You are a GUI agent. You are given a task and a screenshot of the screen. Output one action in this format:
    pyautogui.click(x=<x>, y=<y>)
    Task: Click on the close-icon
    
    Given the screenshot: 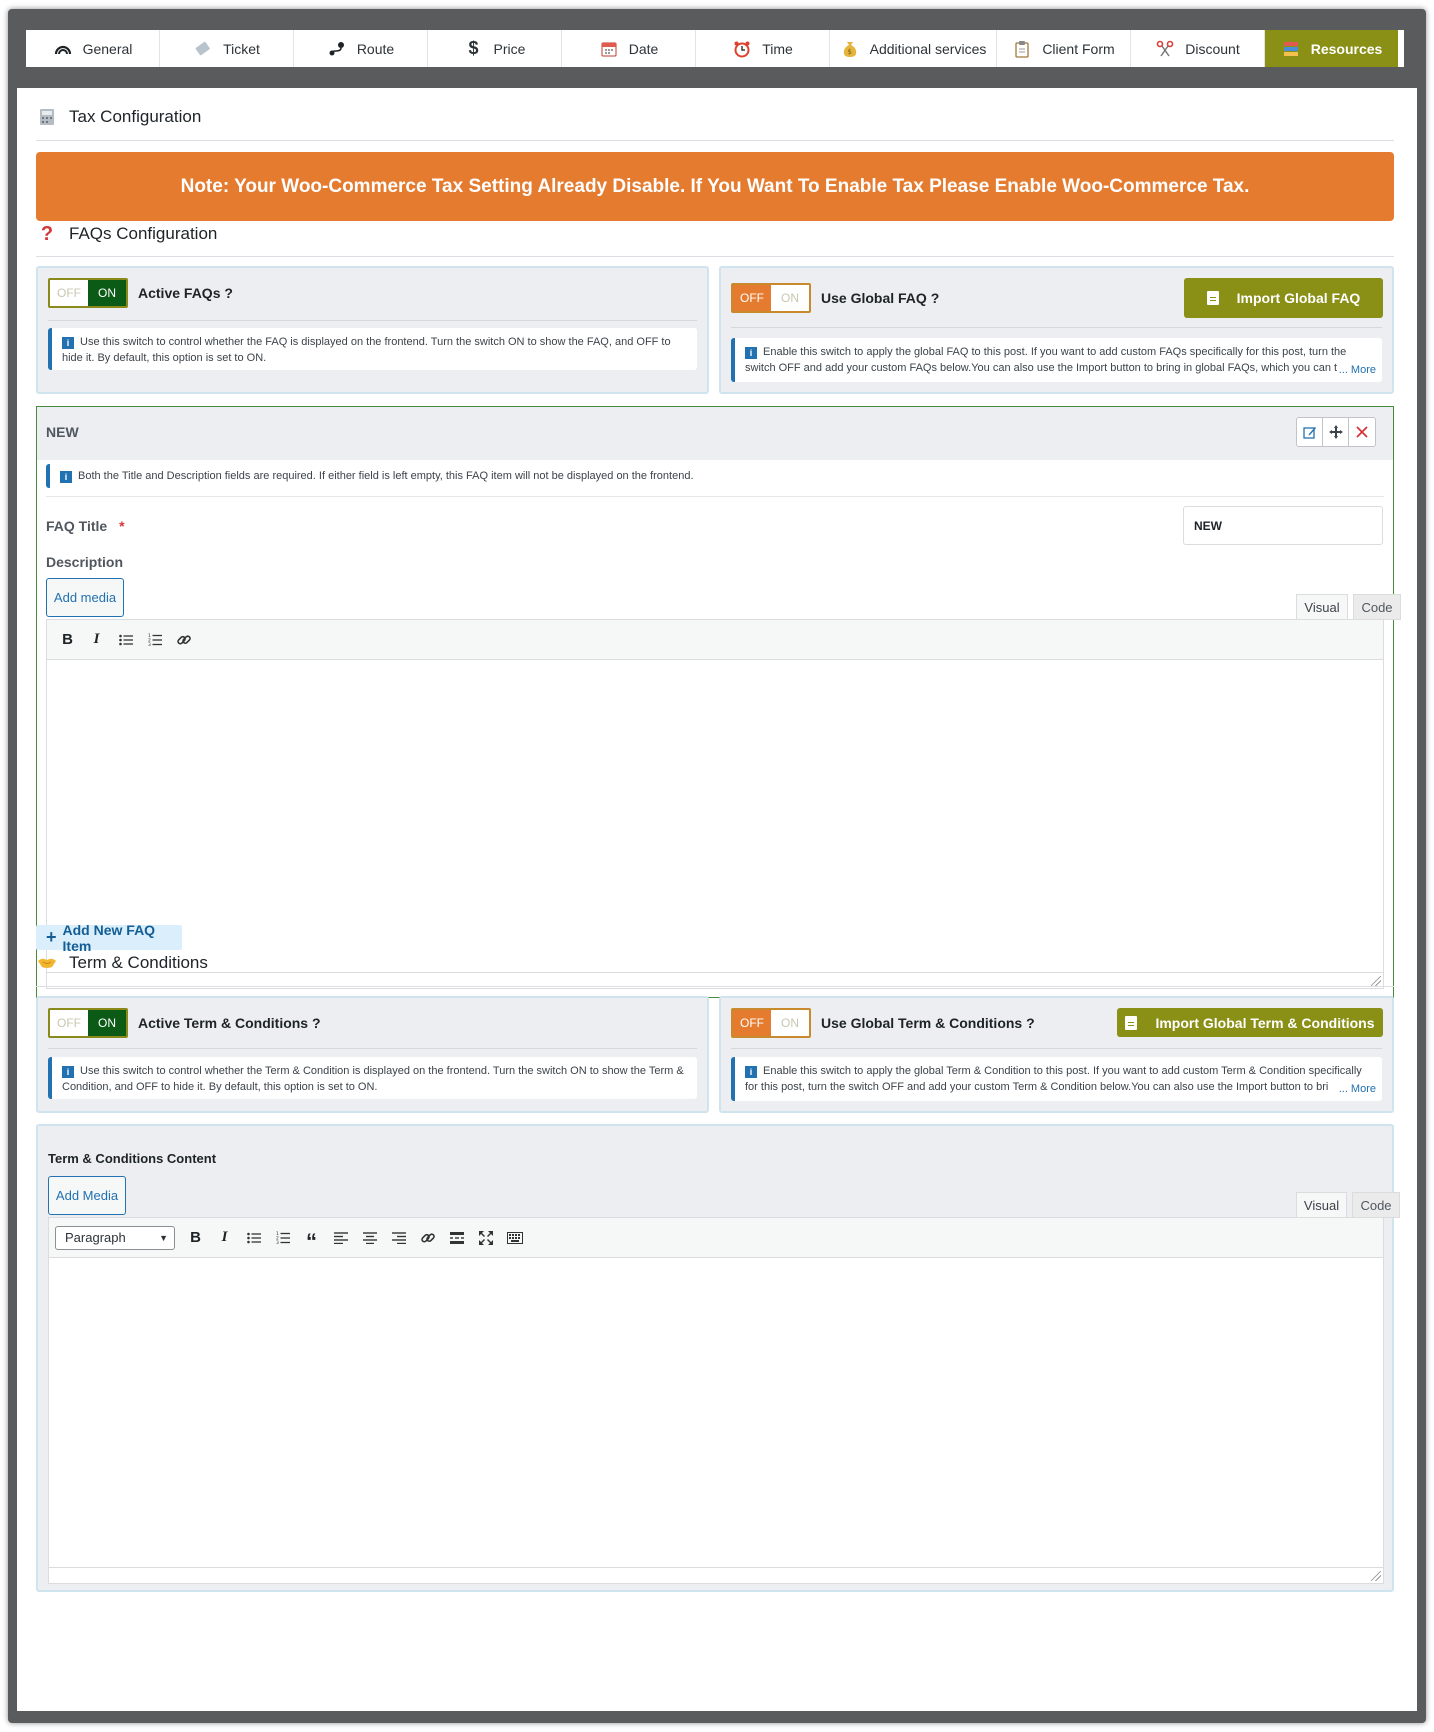 What is the action you would take?
    pyautogui.click(x=1362, y=432)
    